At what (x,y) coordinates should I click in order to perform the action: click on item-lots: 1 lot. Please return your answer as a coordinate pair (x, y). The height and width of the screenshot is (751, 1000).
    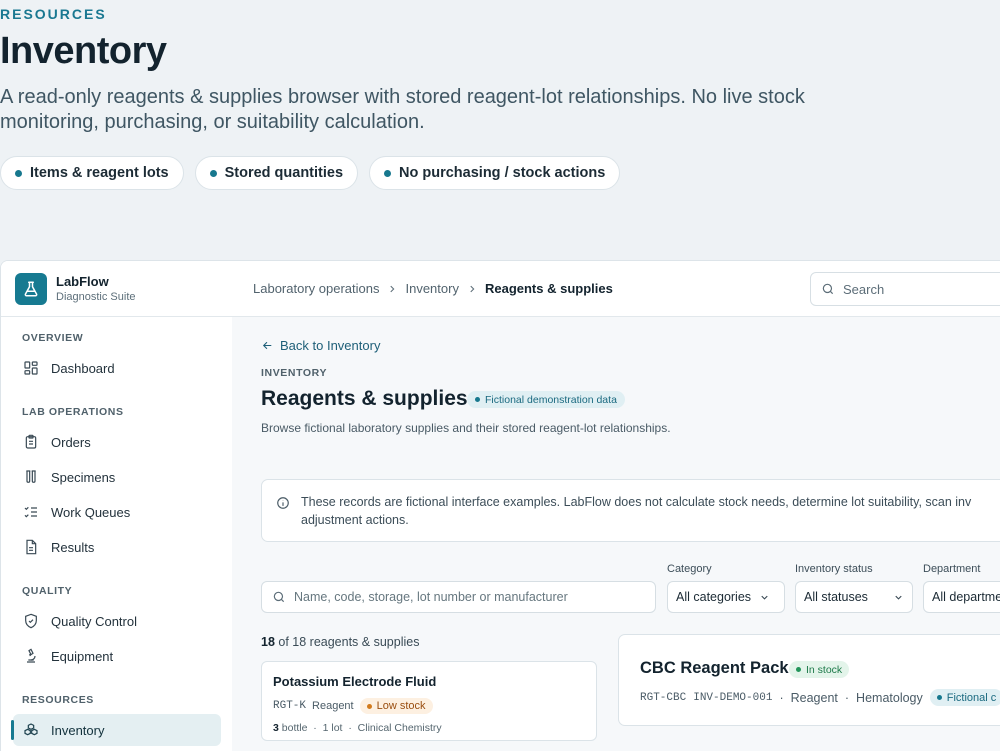
    Looking at the image, I should click on (332, 728).